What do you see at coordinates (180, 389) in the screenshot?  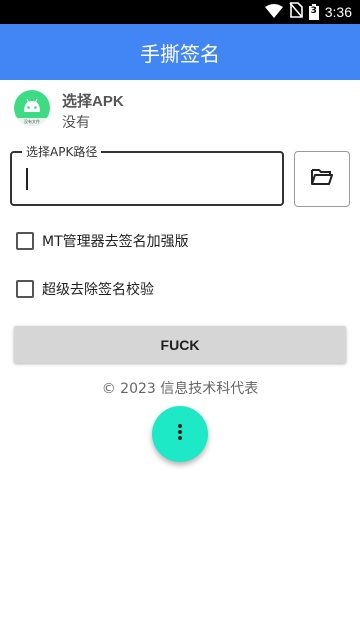 I see `copyright-text: © 2023 信息技术科代表` at bounding box center [180, 389].